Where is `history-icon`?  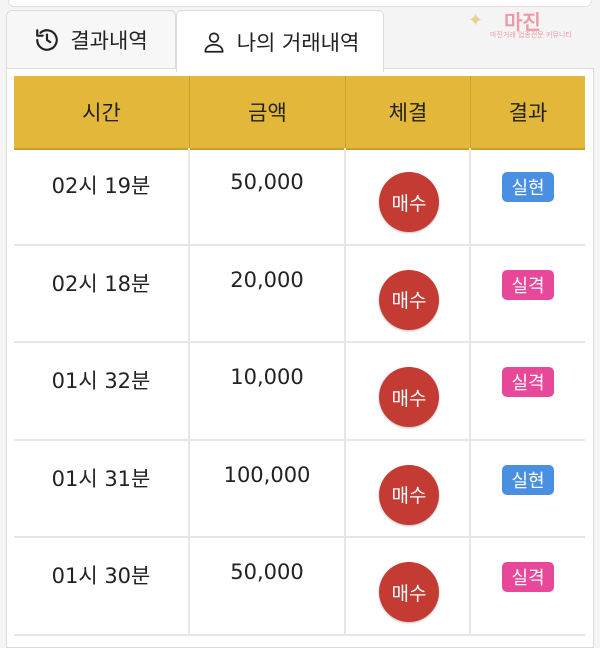
history-icon is located at coordinates (47, 39).